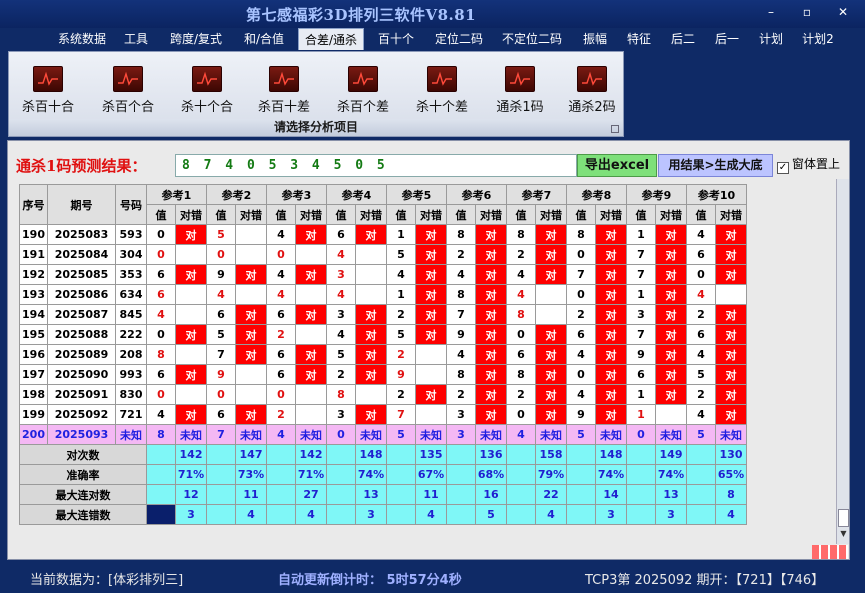 This screenshot has height=593, width=865. What do you see at coordinates (251, 454) in the screenshot?
I see `stat-value: 147` at bounding box center [251, 454].